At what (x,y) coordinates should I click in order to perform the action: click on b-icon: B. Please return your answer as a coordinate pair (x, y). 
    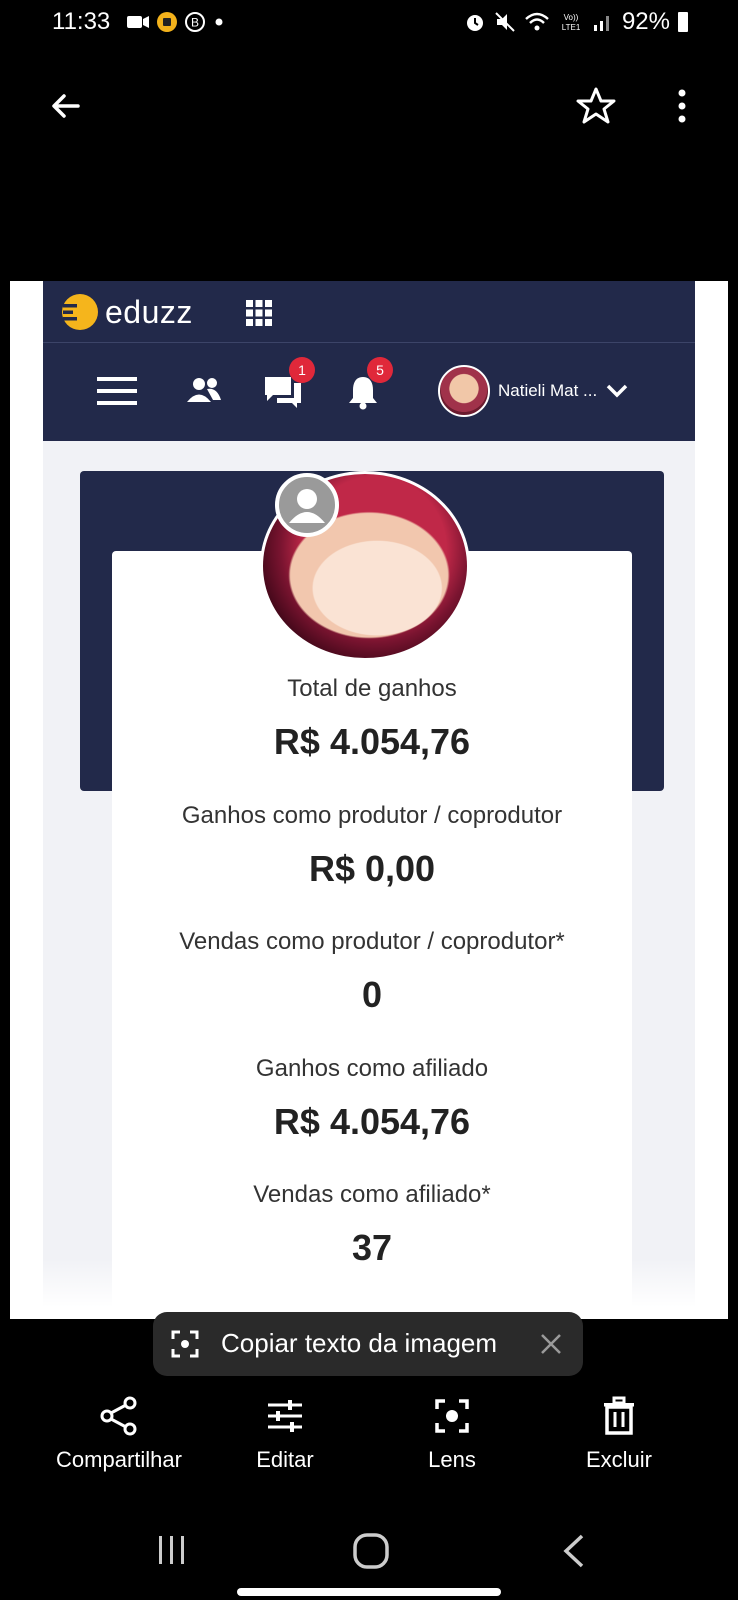
    Looking at the image, I should click on (195, 22).